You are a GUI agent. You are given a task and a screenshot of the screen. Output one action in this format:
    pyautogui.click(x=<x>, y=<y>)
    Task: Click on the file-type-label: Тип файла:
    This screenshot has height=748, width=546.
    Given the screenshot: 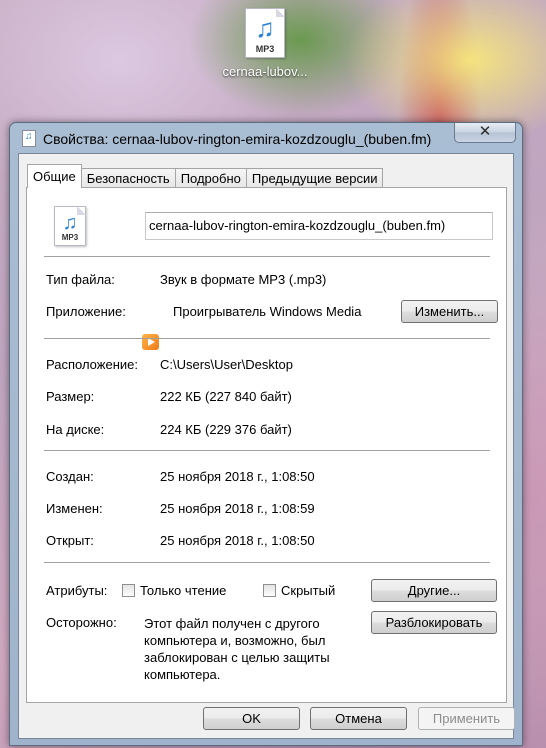 What is the action you would take?
    pyautogui.click(x=80, y=279)
    